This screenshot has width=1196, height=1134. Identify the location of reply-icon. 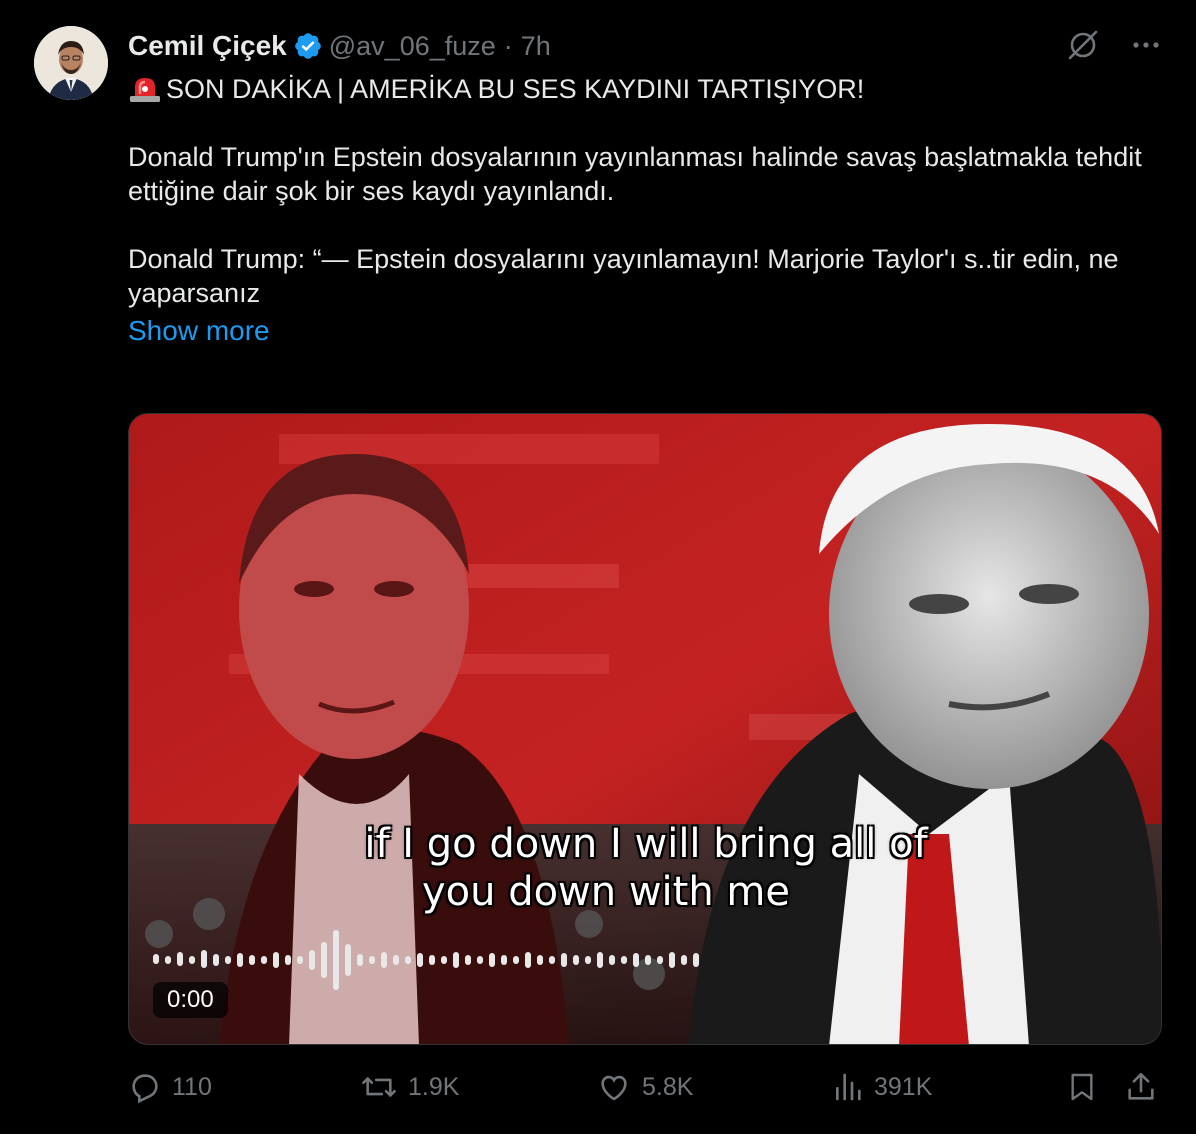
(145, 1089).